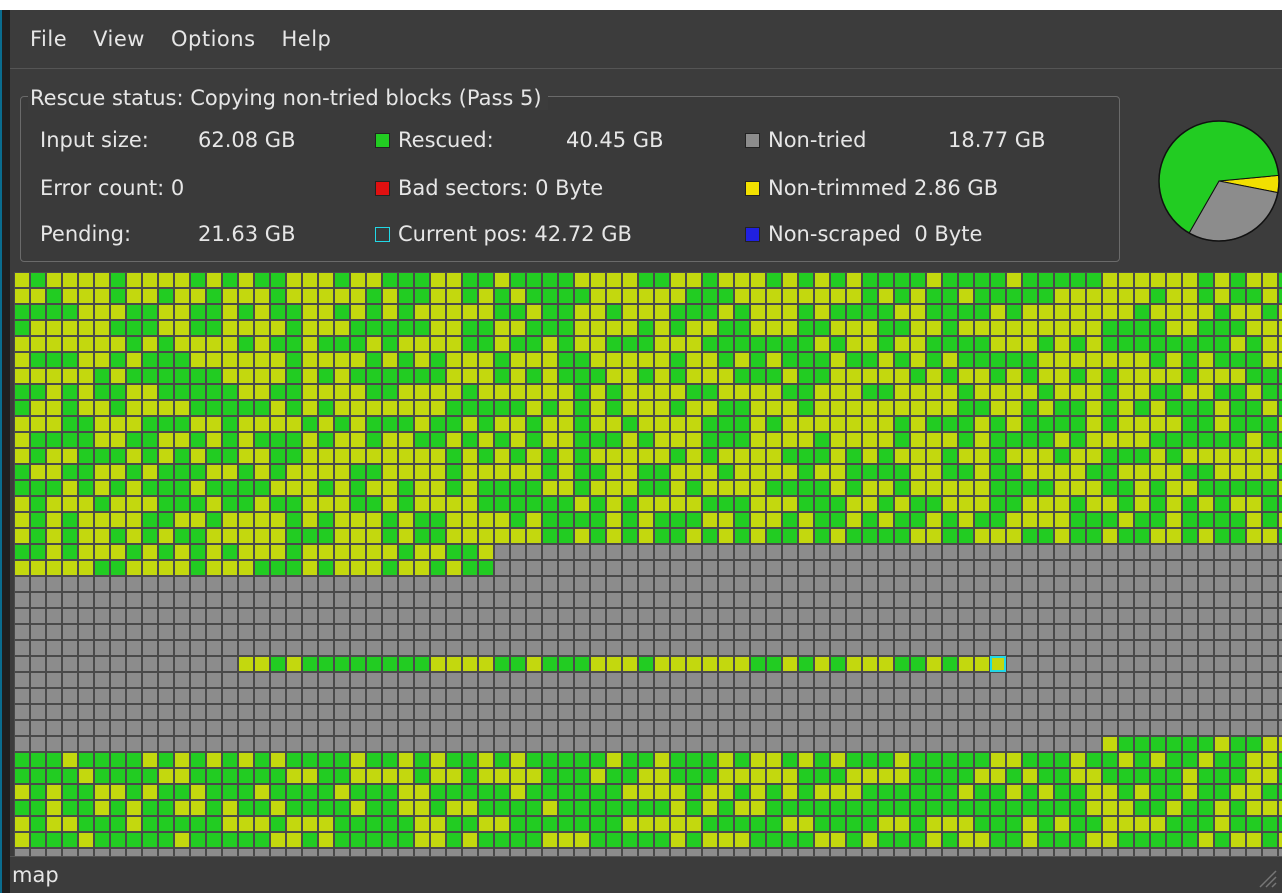 This screenshot has height=893, width=1282. Describe the element at coordinates (1219, 181) in the screenshot. I see `progress-pie-chart` at that location.